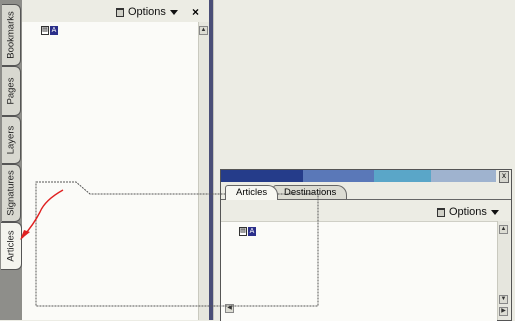  I want to click on panel-header: Options ×, so click(115, 11).